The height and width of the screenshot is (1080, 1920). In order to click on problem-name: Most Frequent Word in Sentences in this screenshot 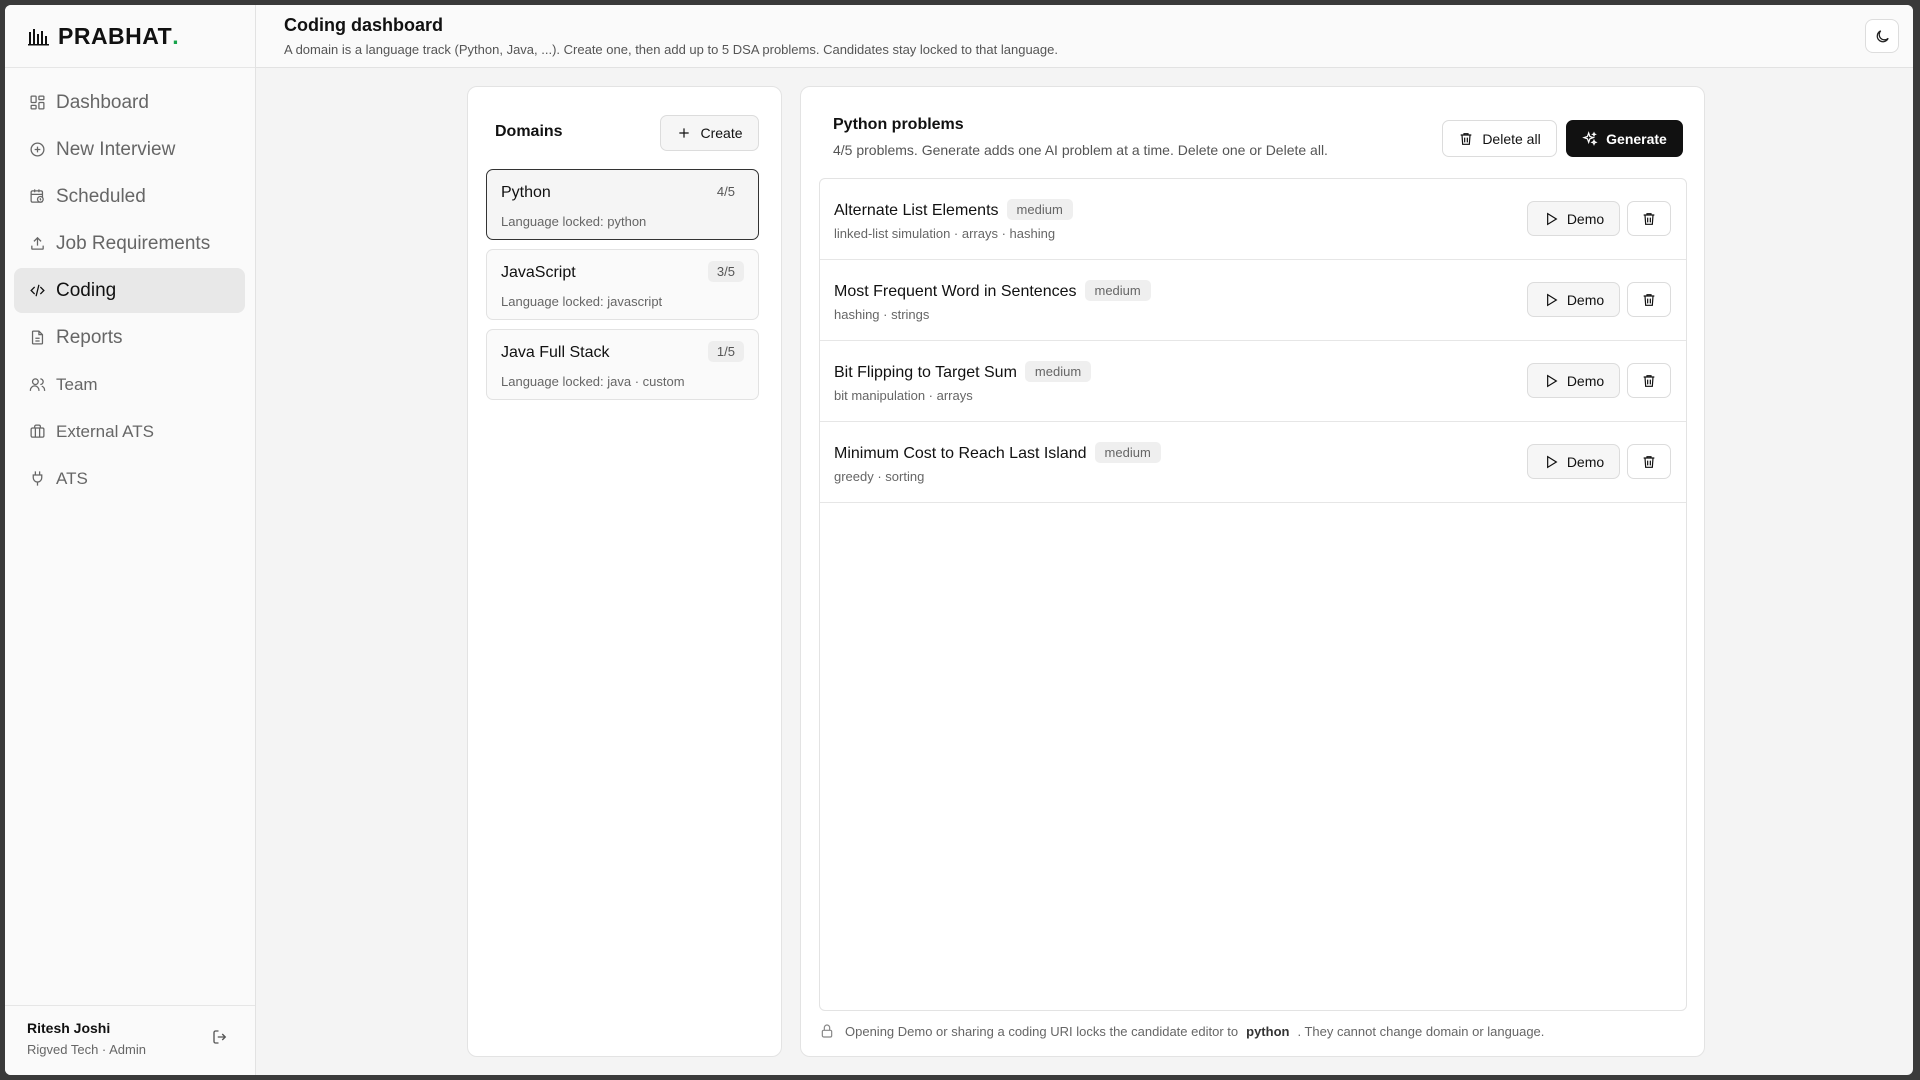, I will do `click(955, 291)`.